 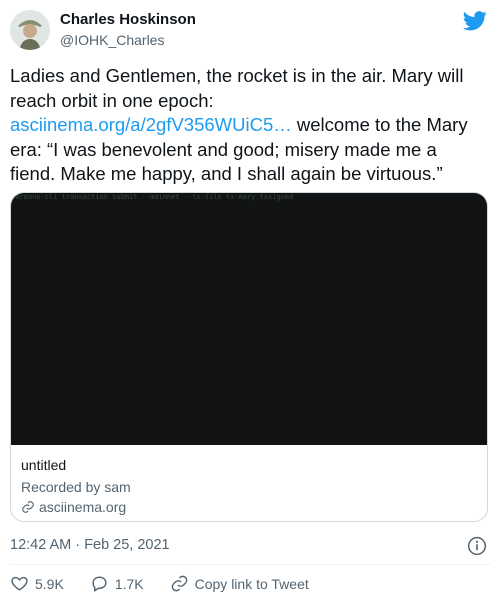 I want to click on avatar, so click(x=30, y=30).